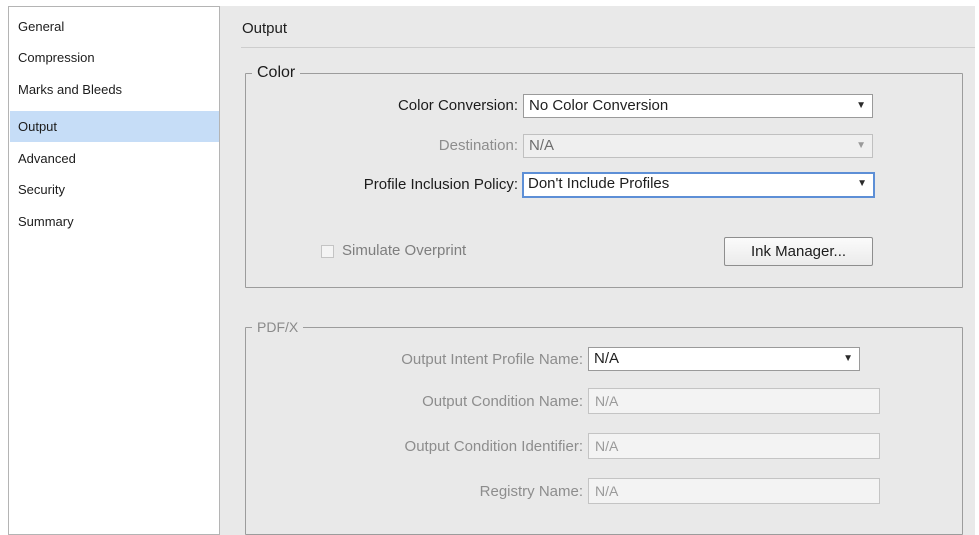 The height and width of the screenshot is (535, 979). Describe the element at coordinates (734, 491) in the screenshot. I see `registry-name-field: N/A` at that location.